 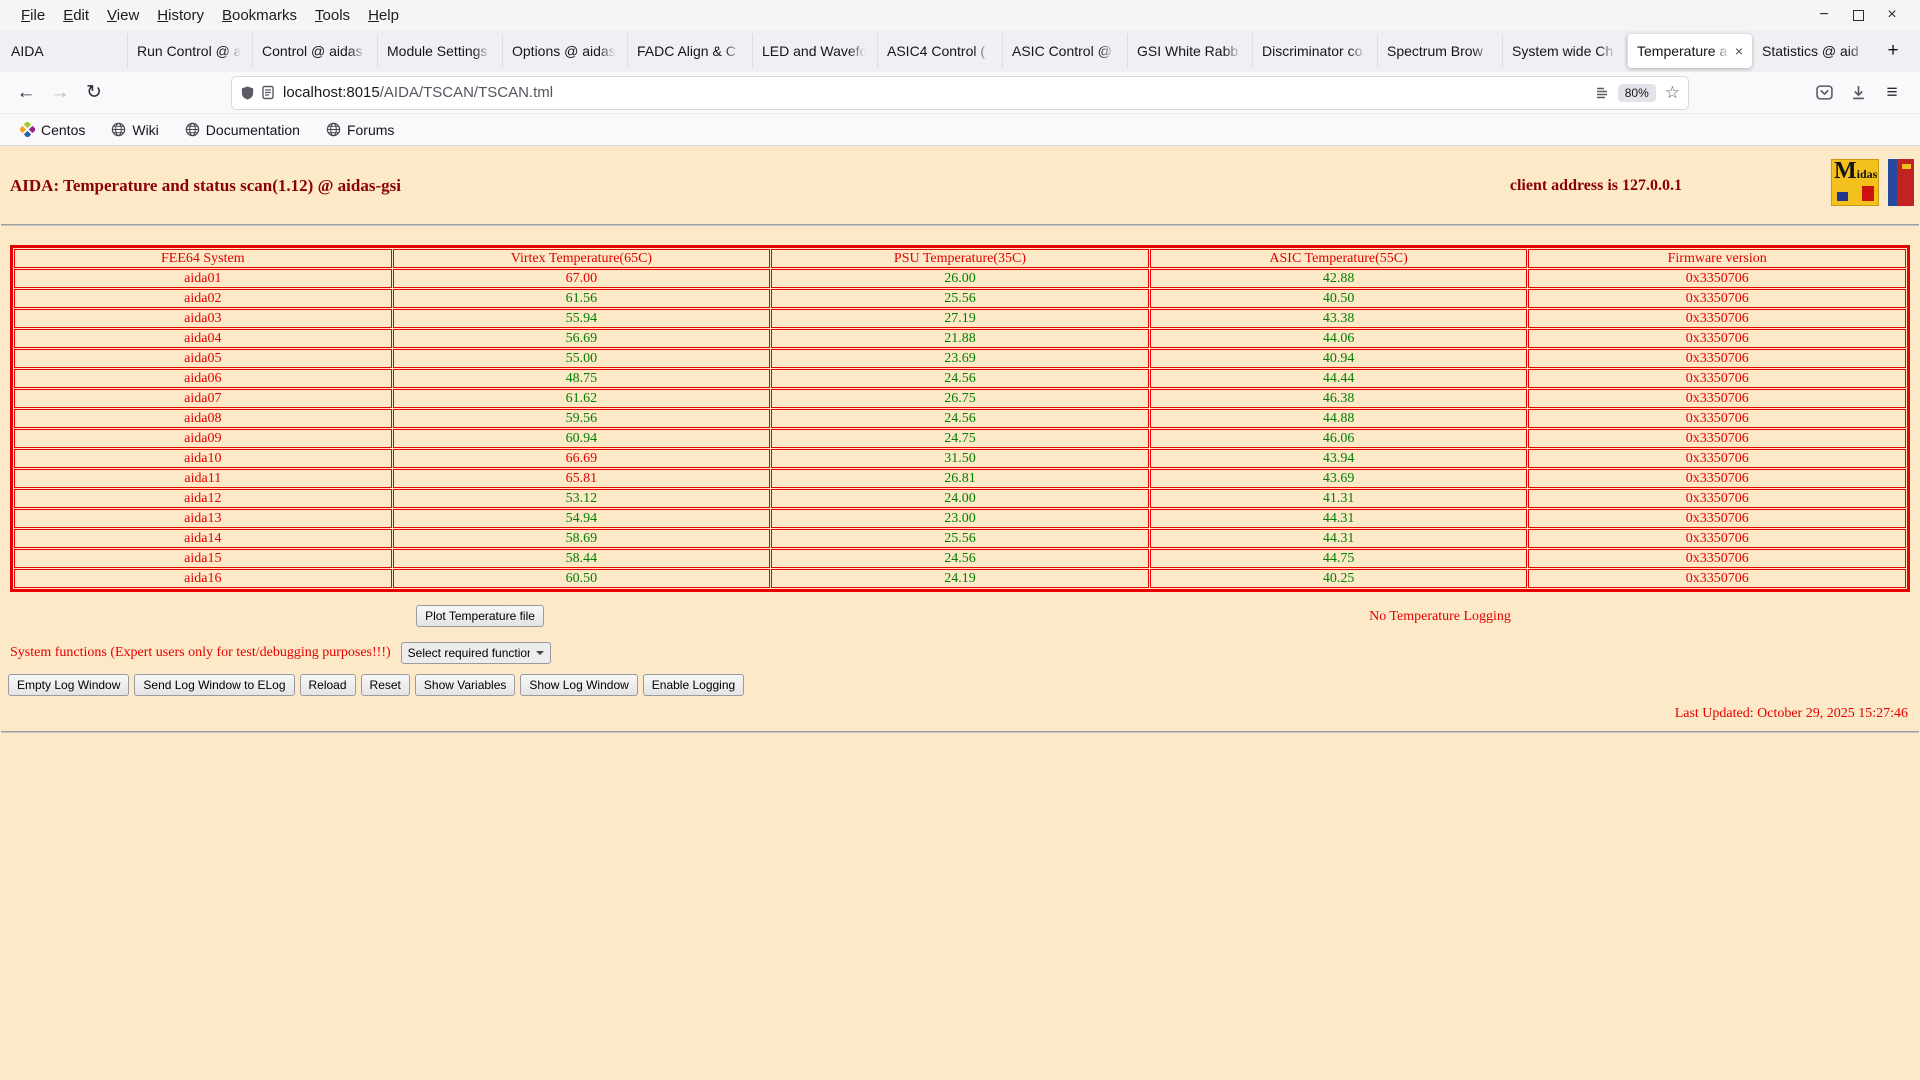 I want to click on asic-temp-cell: 43.94, so click(x=1338, y=458).